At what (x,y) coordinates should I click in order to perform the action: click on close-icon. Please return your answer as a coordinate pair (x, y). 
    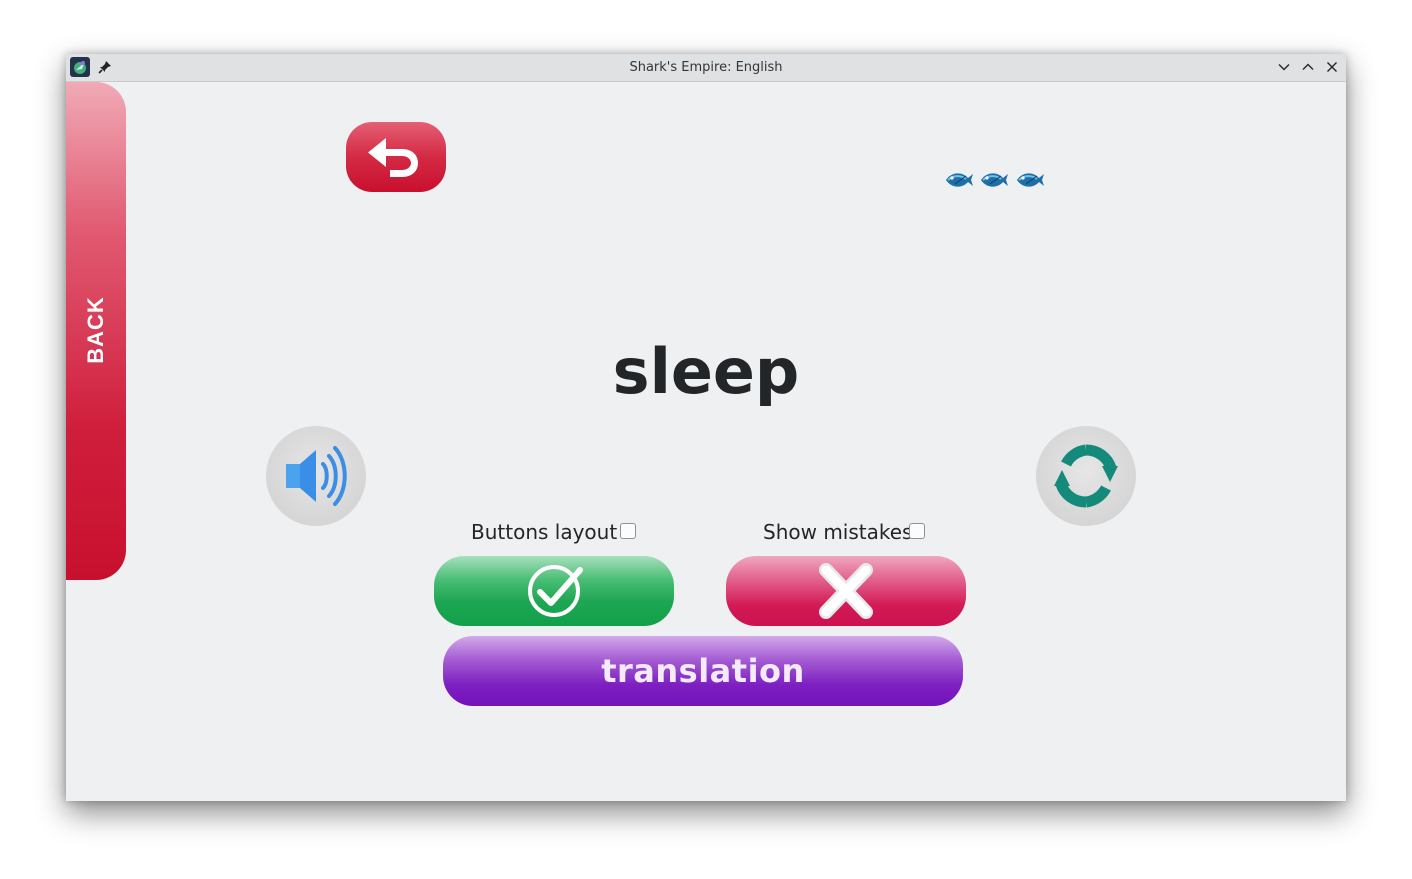
    Looking at the image, I should click on (1332, 67).